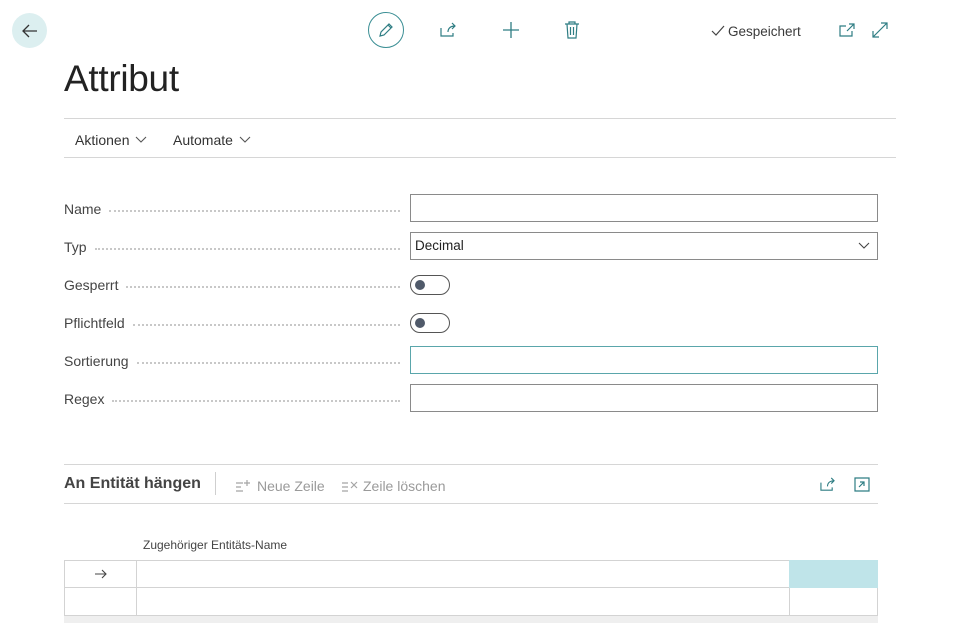  I want to click on delete-button, so click(572, 30).